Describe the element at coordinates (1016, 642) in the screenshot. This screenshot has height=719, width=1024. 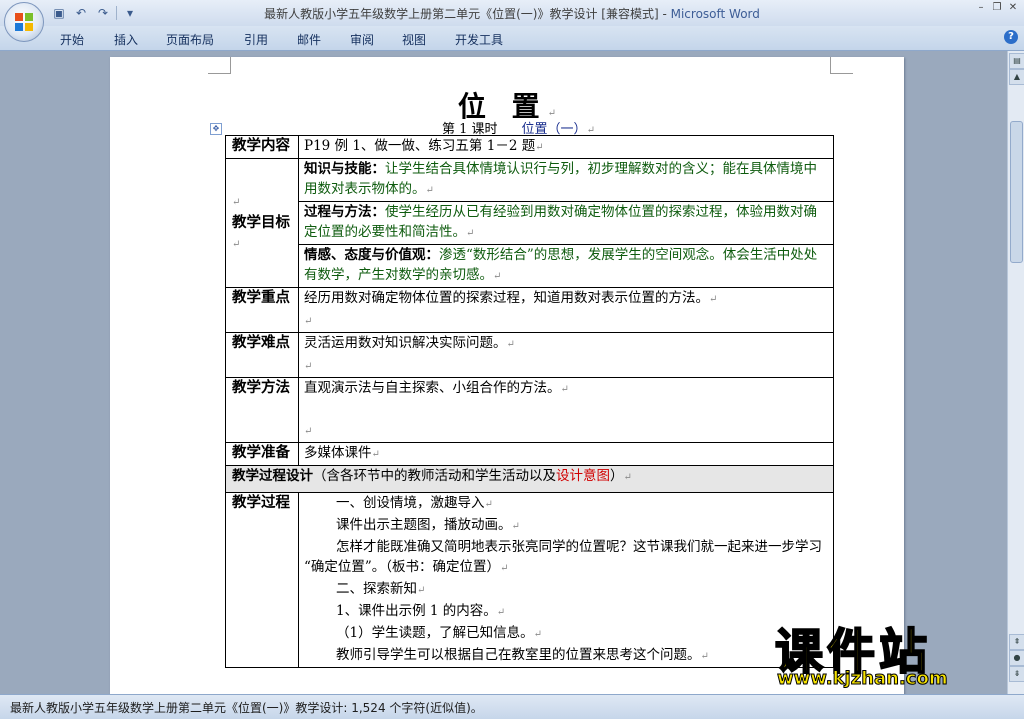
I see `previous-page-icon: ⇞` at that location.